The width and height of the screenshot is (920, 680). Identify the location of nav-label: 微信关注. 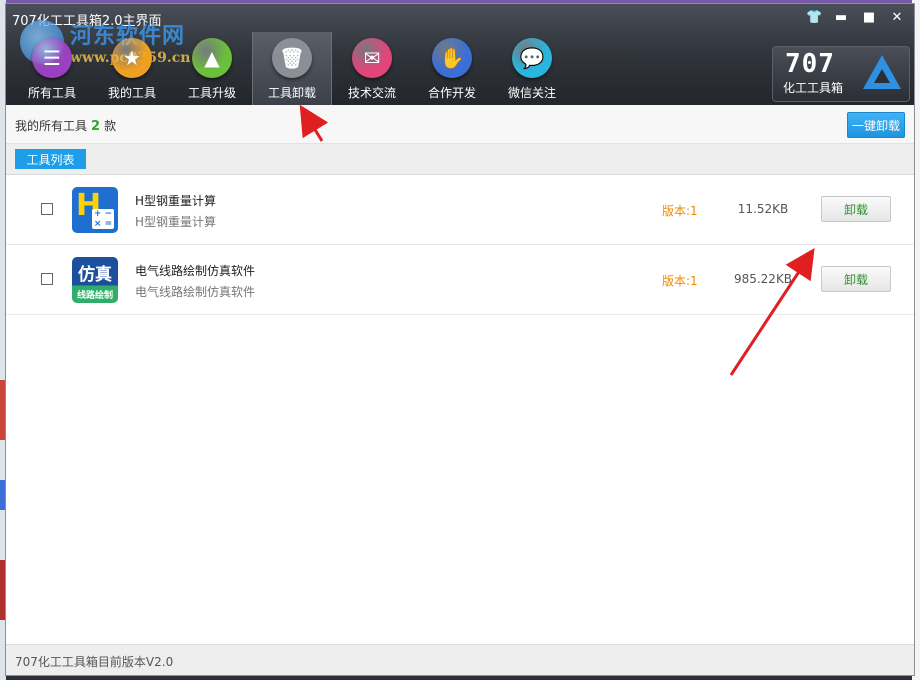
(531, 93).